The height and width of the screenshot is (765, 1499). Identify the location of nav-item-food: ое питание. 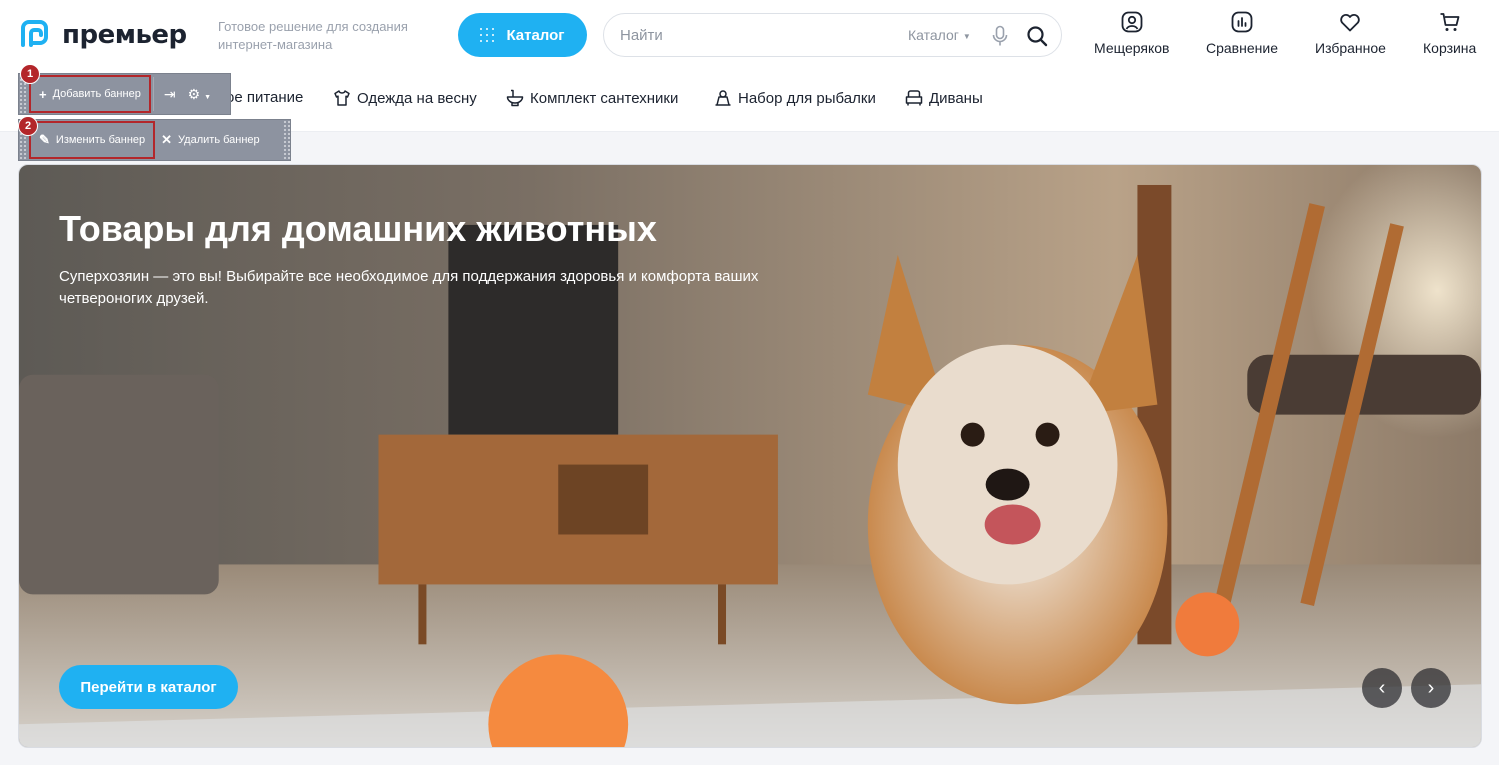
(264, 97).